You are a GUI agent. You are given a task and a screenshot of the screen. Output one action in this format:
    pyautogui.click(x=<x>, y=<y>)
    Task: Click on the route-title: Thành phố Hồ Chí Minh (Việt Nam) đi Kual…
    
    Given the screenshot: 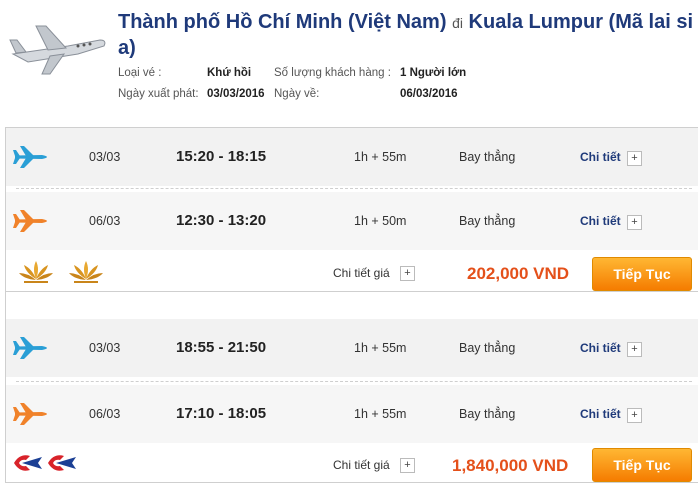 What is the action you would take?
    pyautogui.click(x=407, y=35)
    